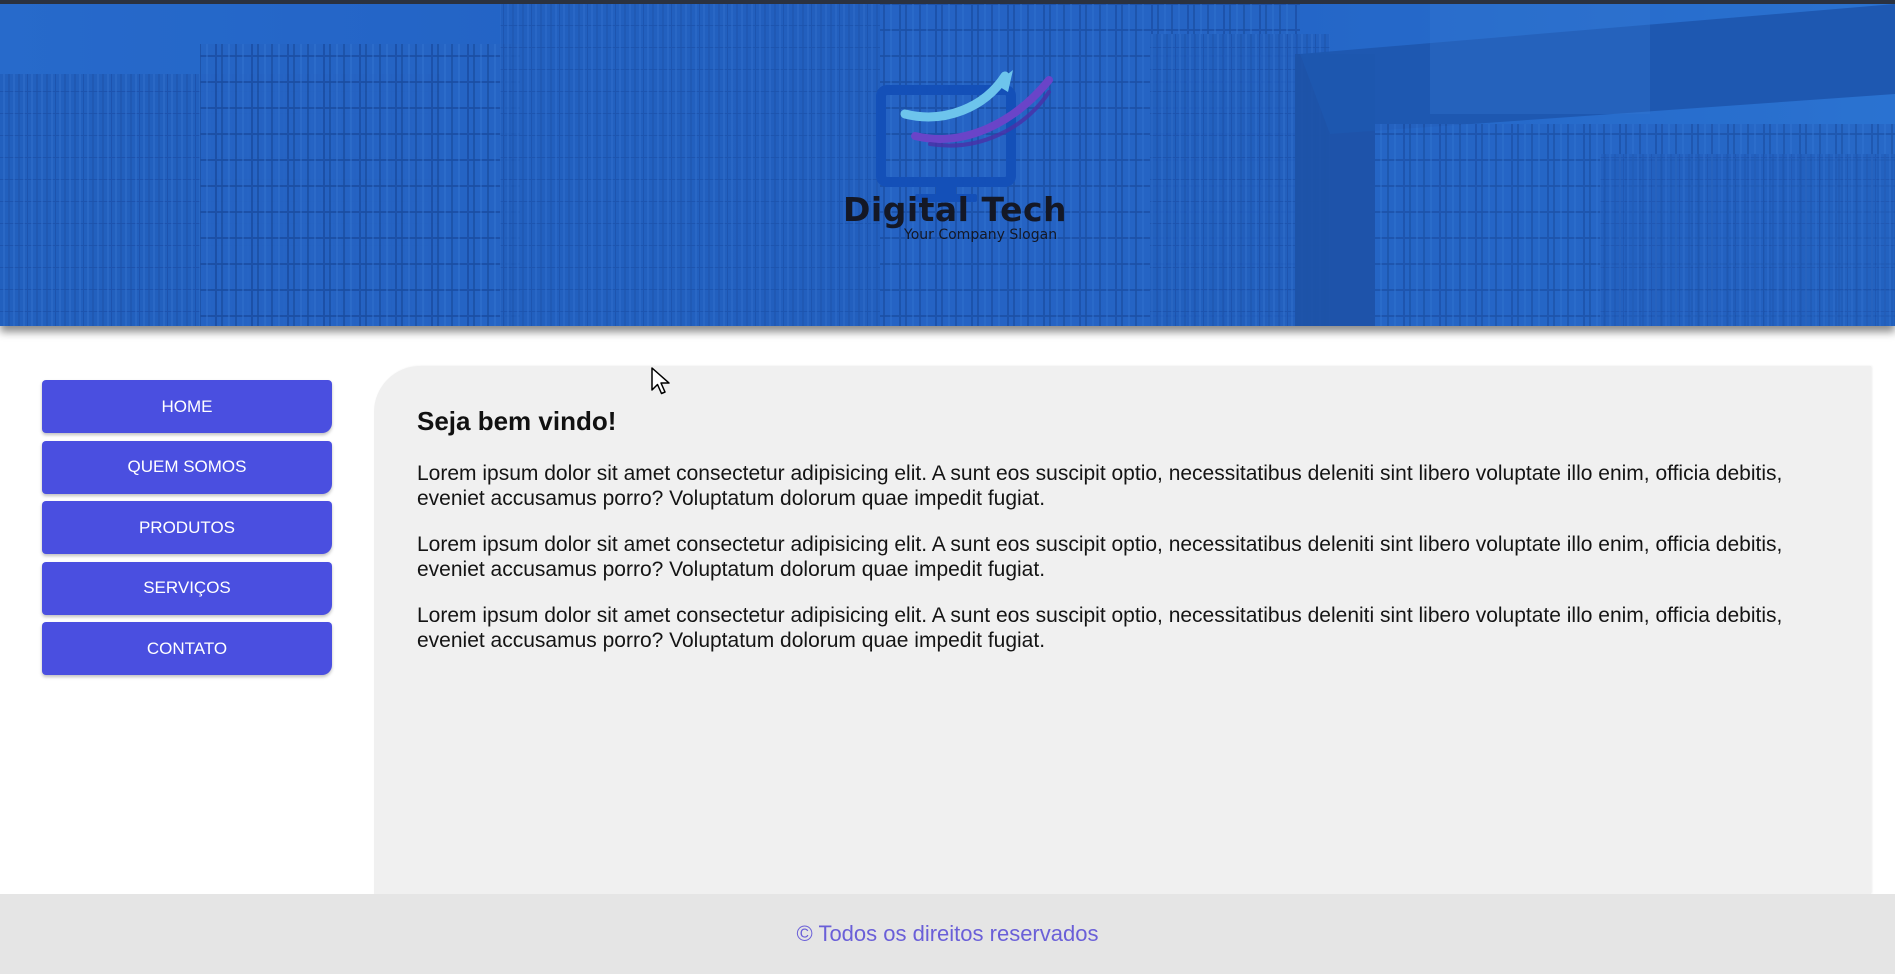 This screenshot has width=1895, height=978. What do you see at coordinates (517, 421) in the screenshot?
I see `welcome-heading: Seja bem vindo!` at bounding box center [517, 421].